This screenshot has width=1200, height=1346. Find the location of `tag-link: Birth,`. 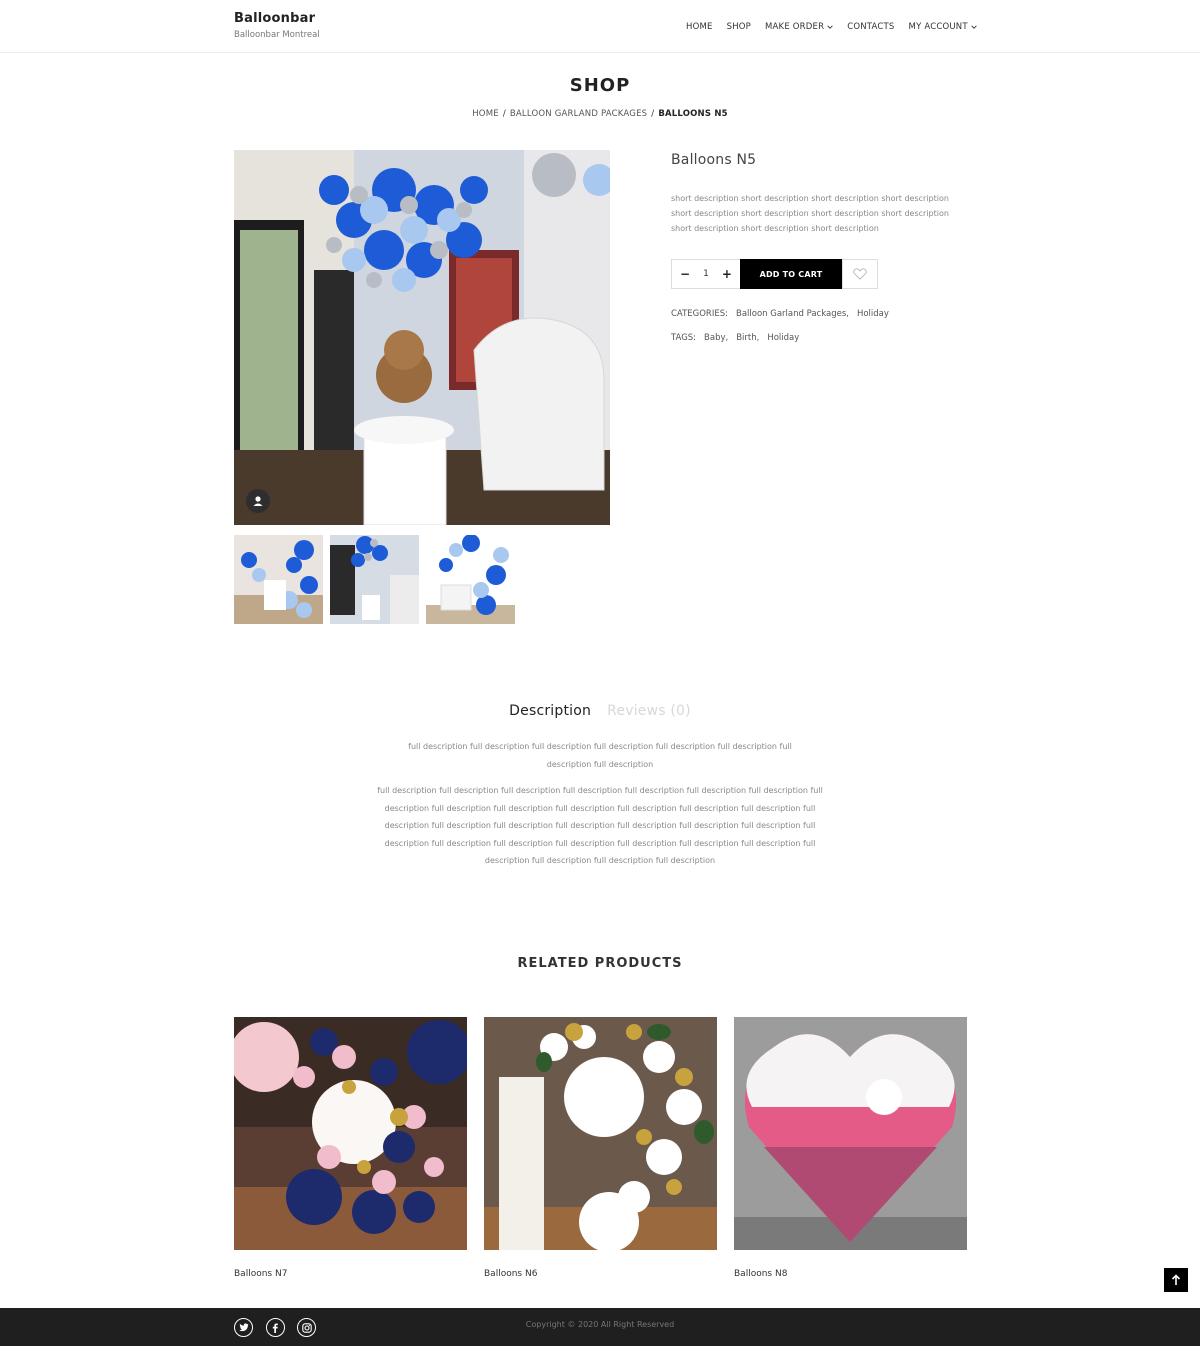

tag-link: Birth, is located at coordinates (747, 338).